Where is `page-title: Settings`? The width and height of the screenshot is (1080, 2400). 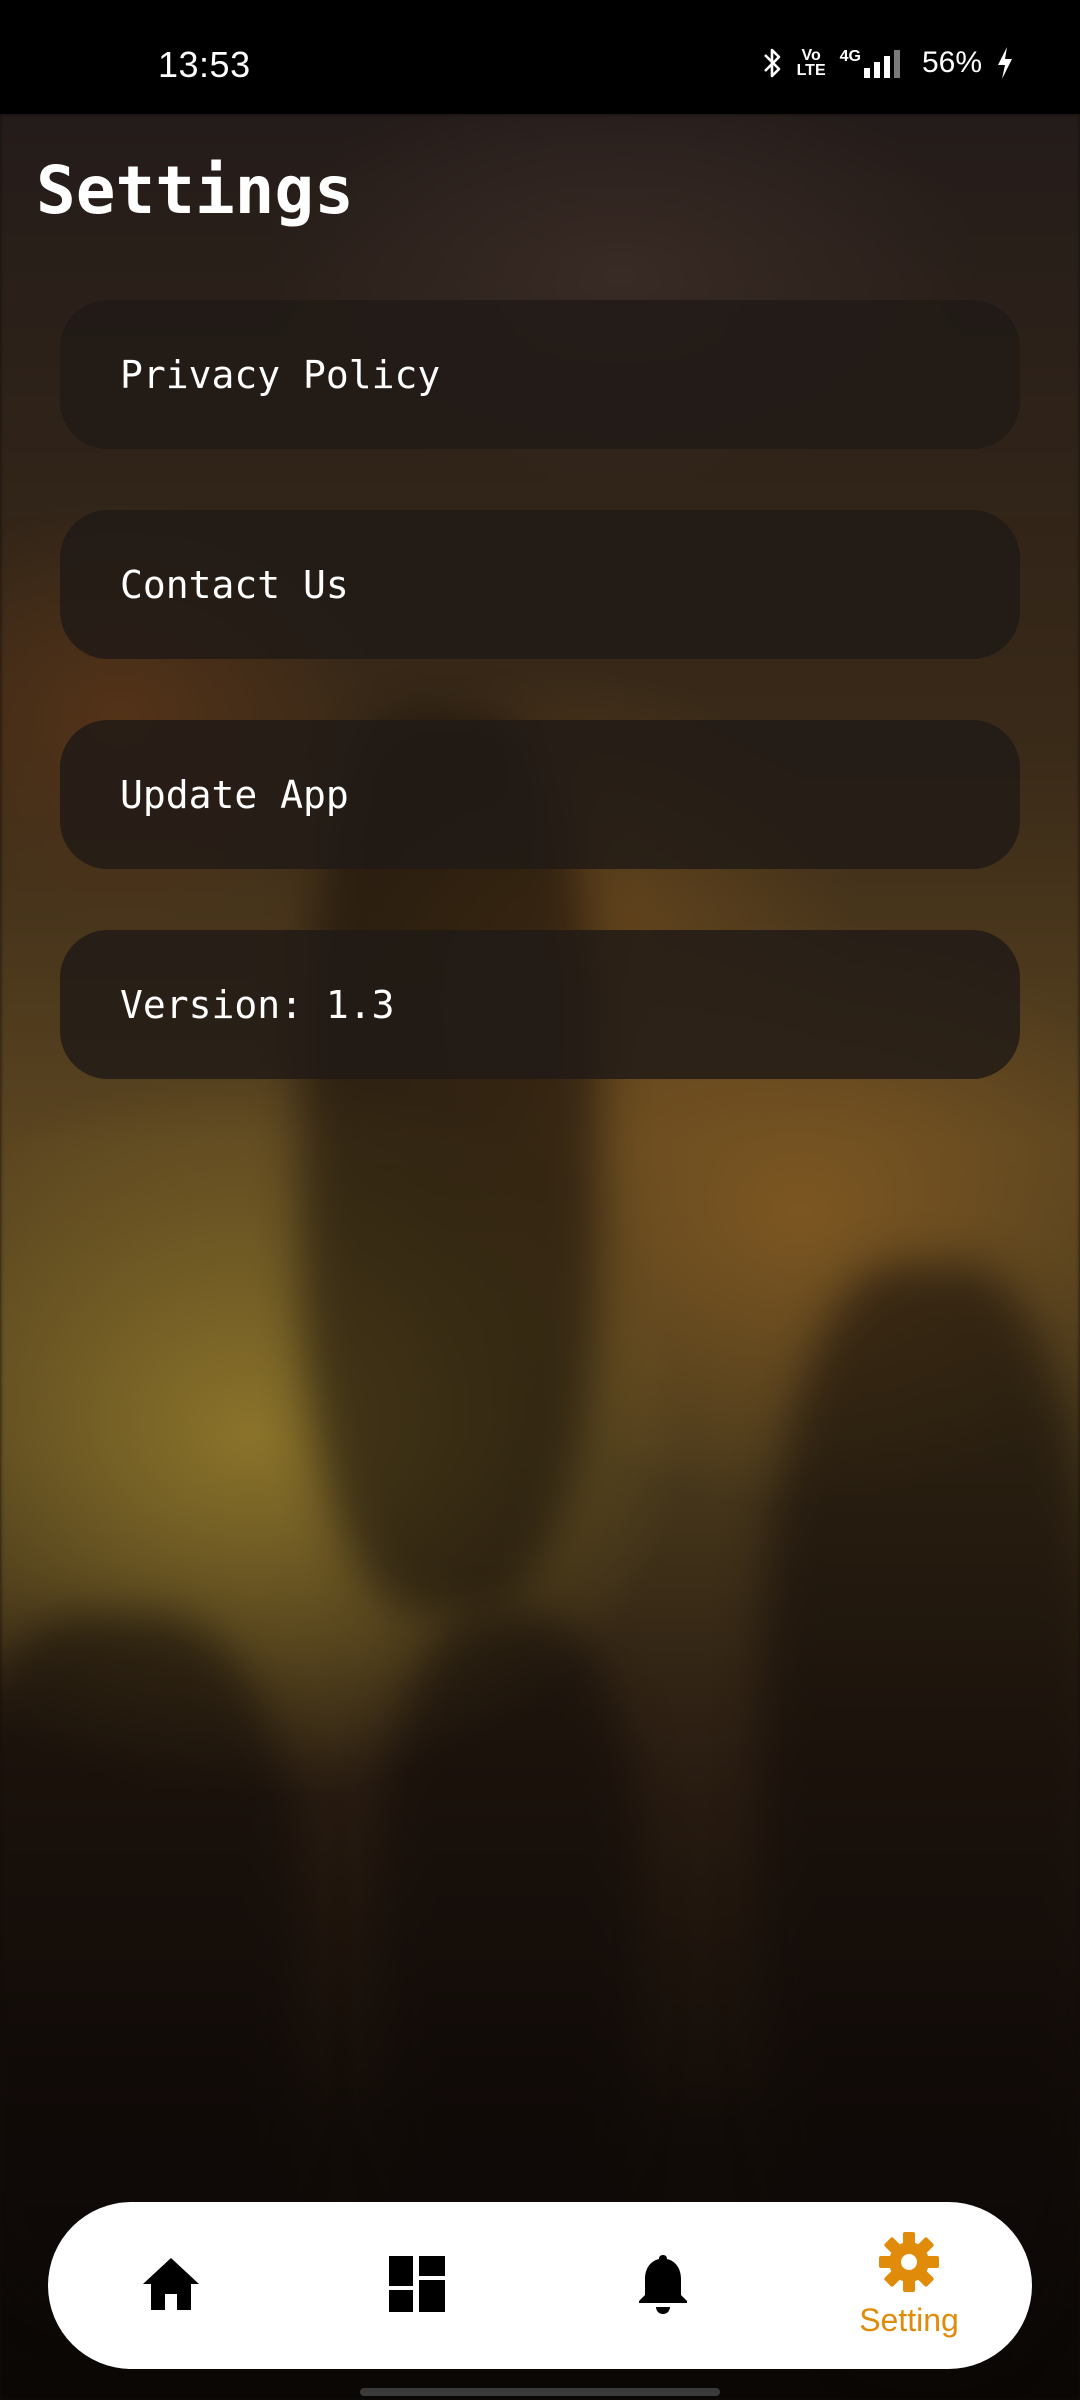
page-title: Settings is located at coordinates (195, 190).